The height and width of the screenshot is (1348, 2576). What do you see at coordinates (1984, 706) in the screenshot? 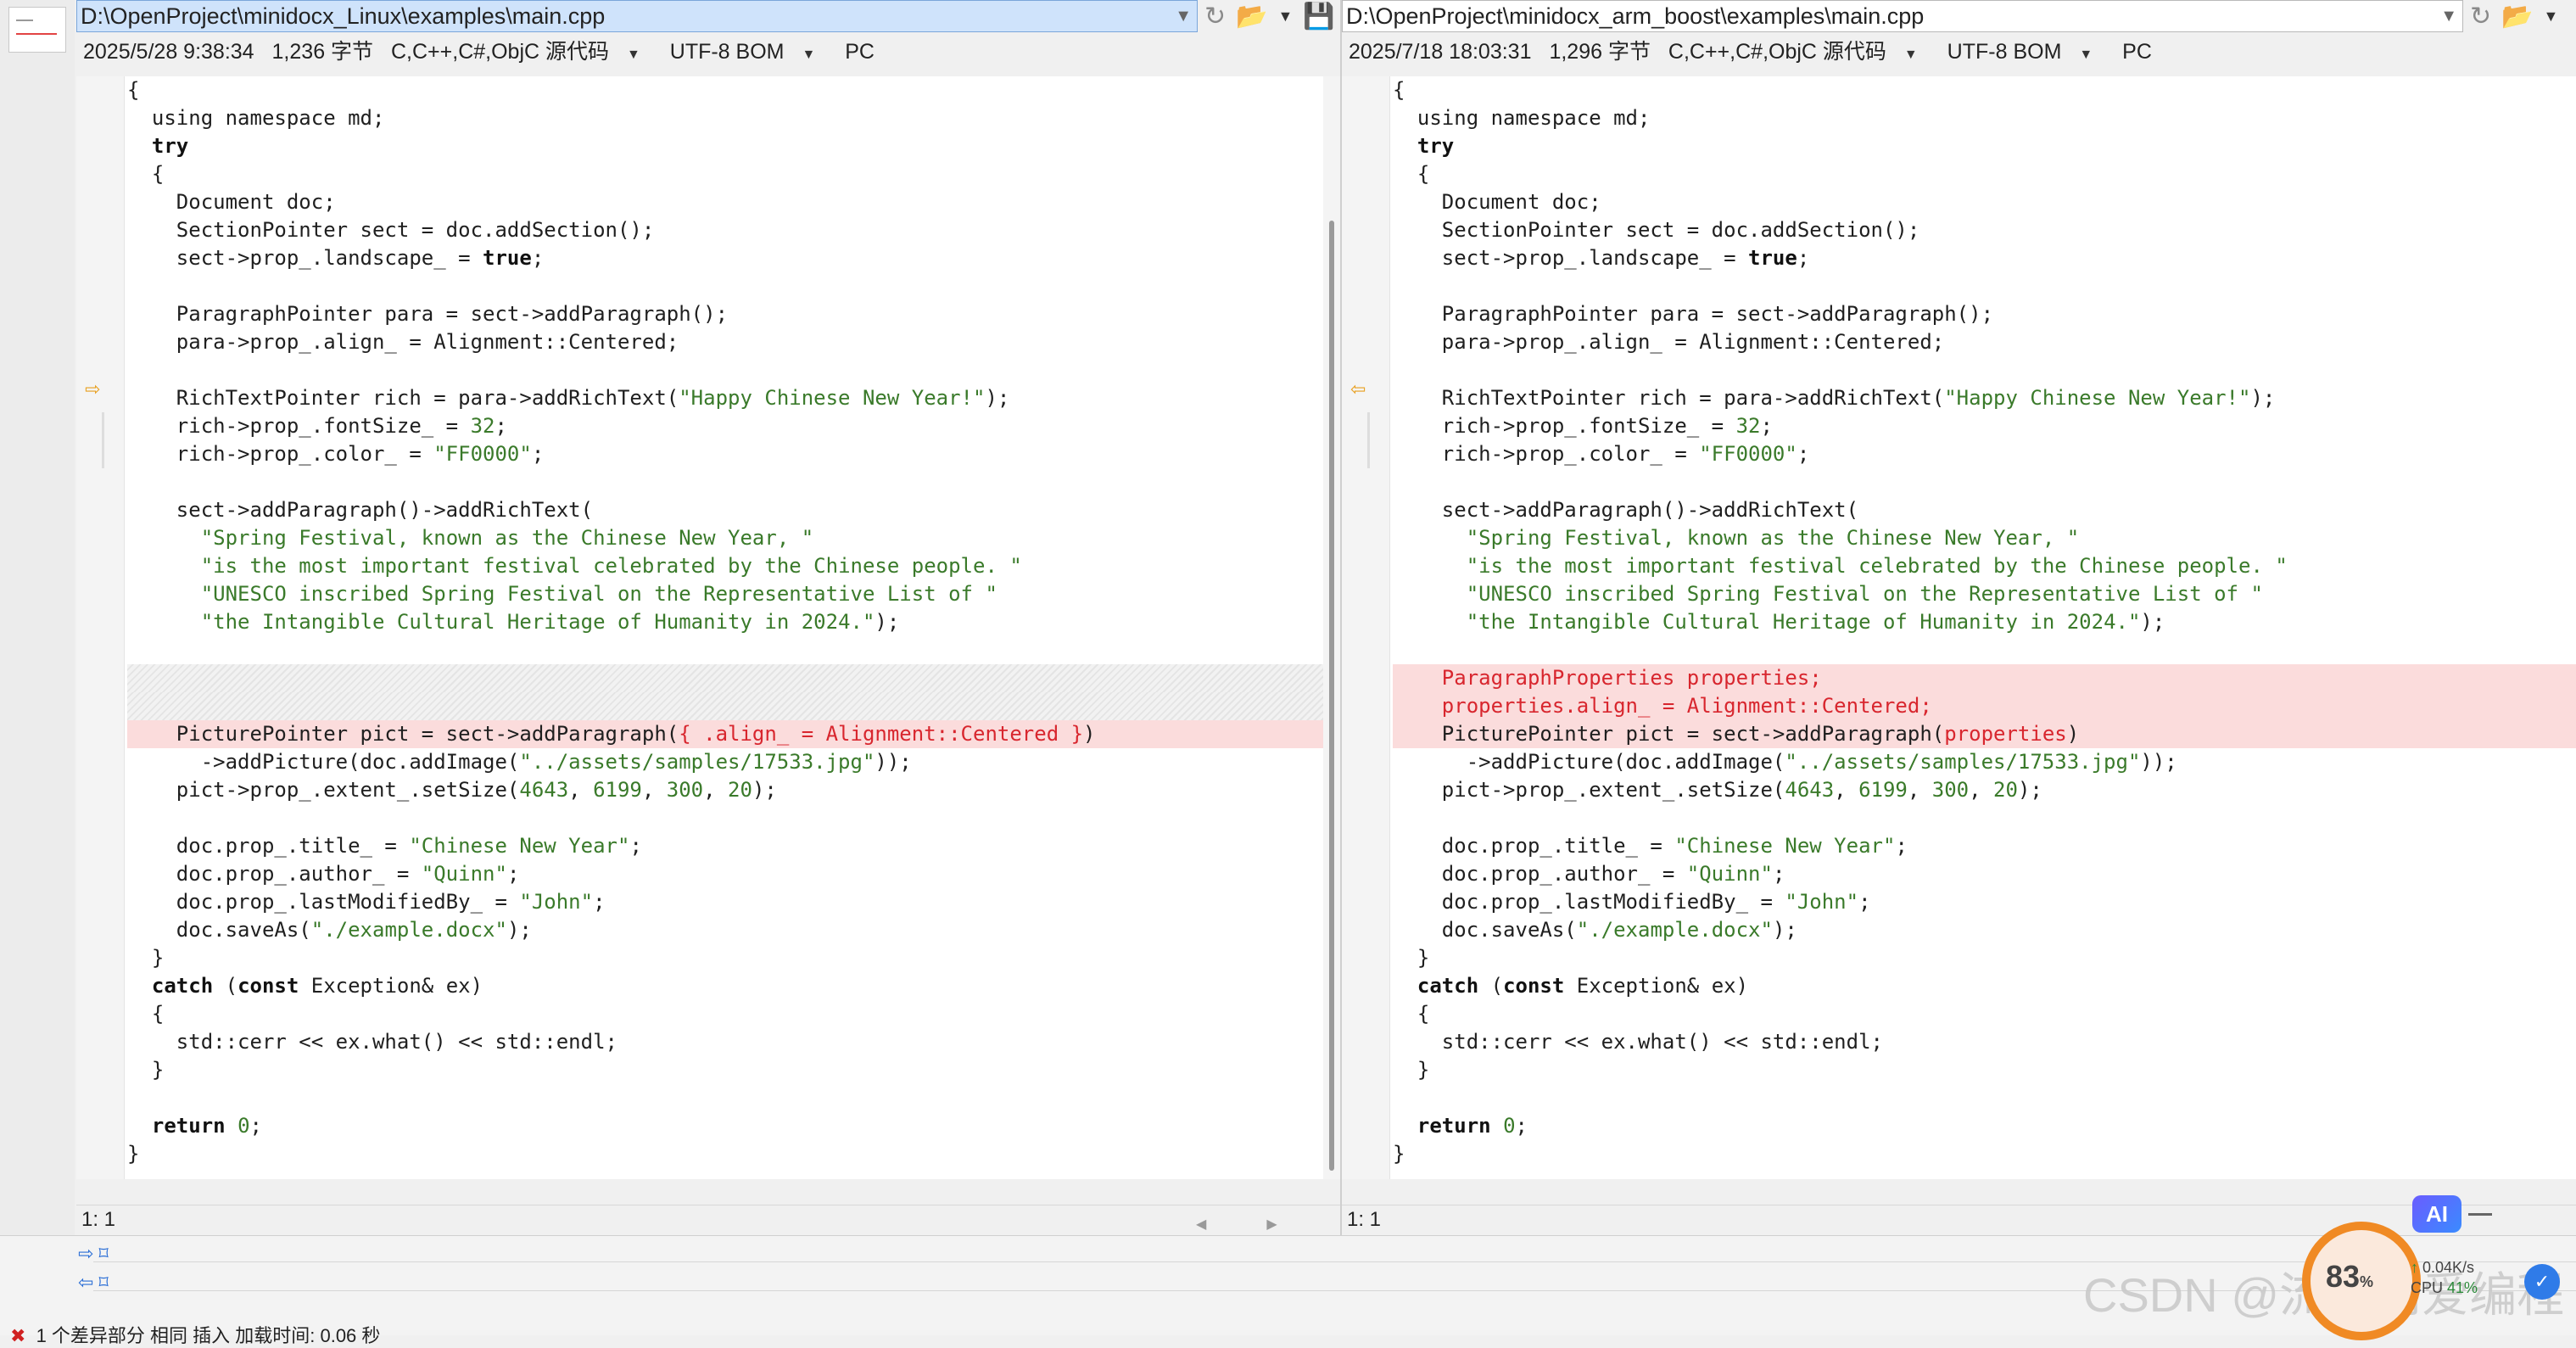
I see `code-line-inserted: properties.align_ = Alignment::Centered;` at bounding box center [1984, 706].